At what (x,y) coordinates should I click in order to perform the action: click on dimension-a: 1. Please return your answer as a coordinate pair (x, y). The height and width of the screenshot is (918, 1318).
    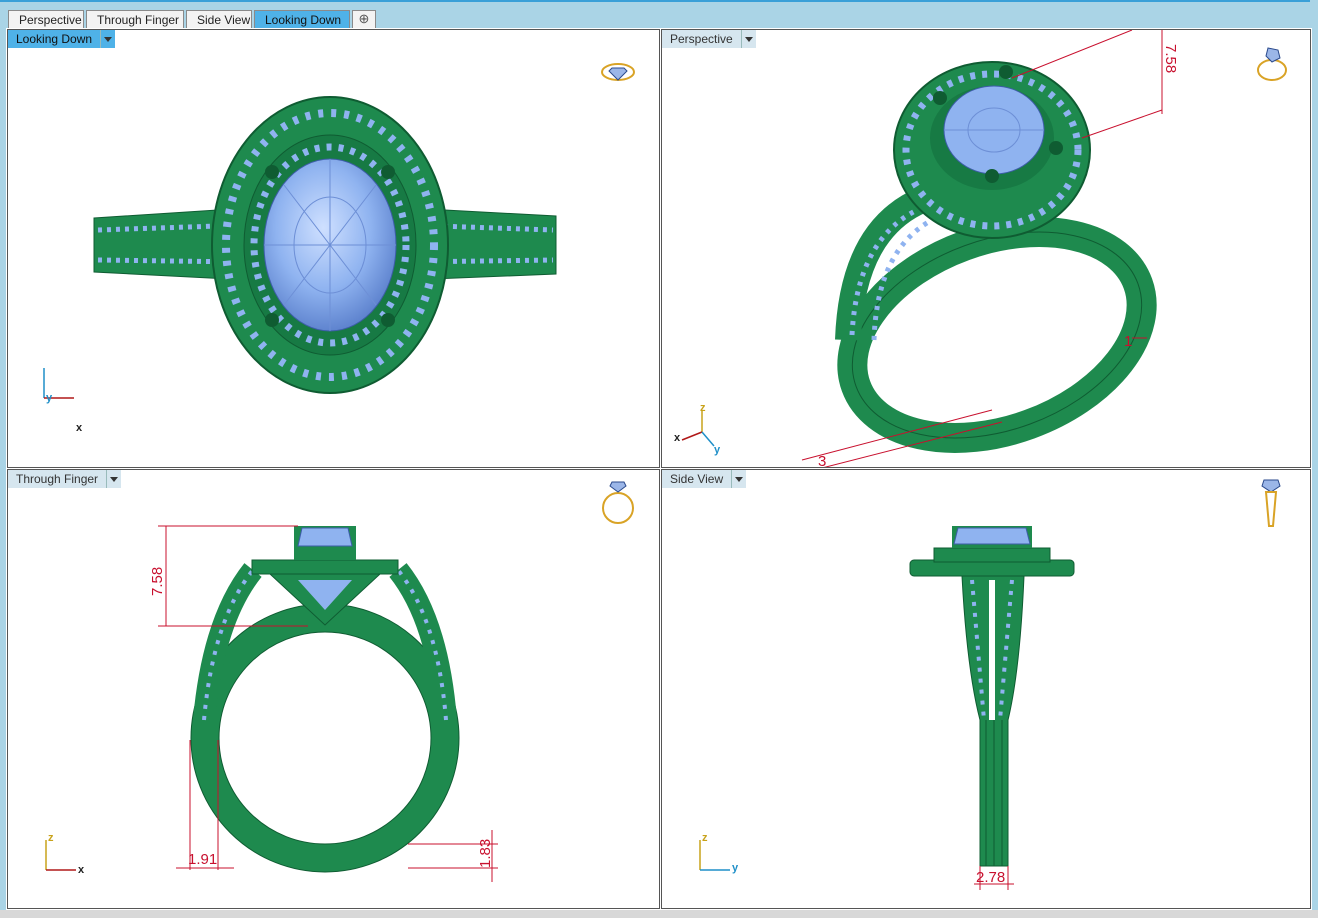
    Looking at the image, I should click on (1128, 341).